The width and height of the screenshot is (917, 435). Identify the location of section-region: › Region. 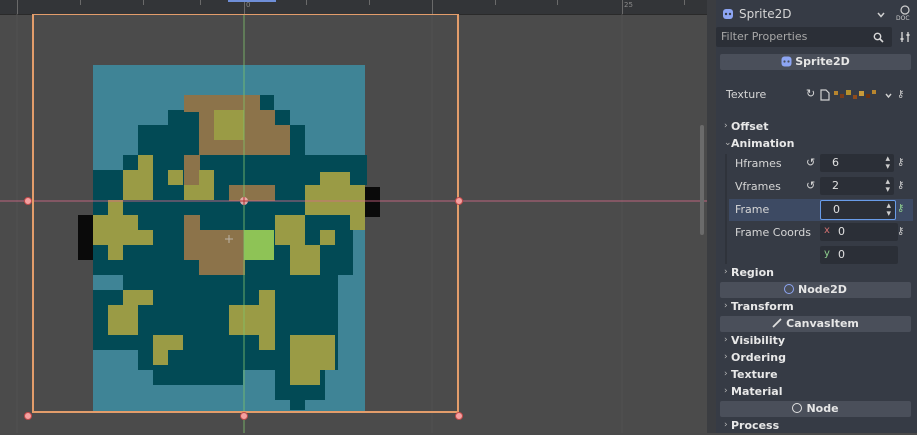
(816, 273).